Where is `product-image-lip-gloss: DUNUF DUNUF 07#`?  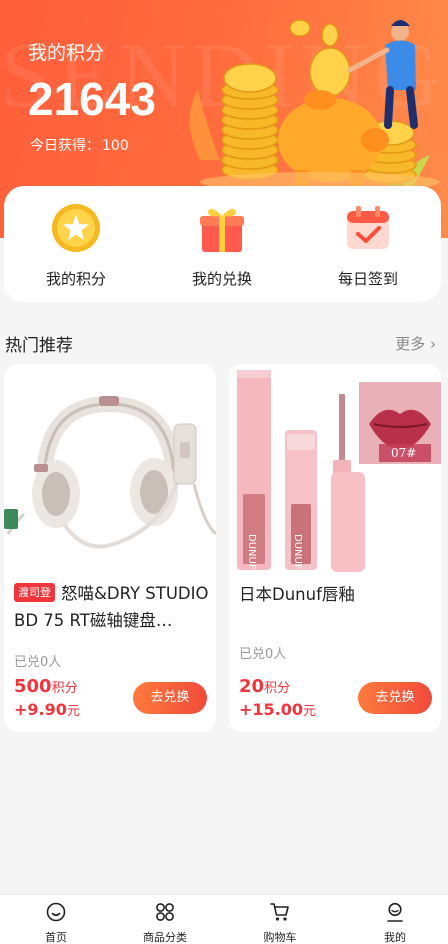 product-image-lip-gloss: DUNUF DUNUF 07# is located at coordinates (335, 470).